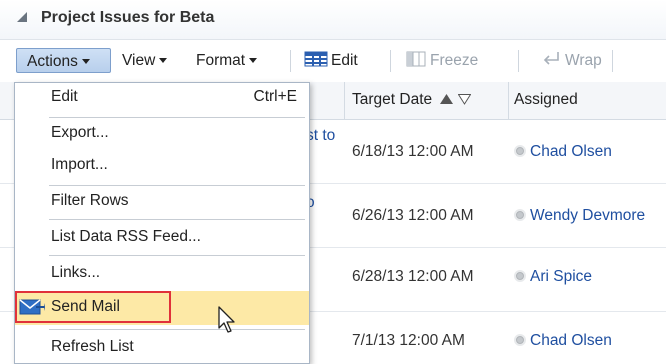  I want to click on target-date-cell: 6/26/13 12:00 AM, so click(413, 215).